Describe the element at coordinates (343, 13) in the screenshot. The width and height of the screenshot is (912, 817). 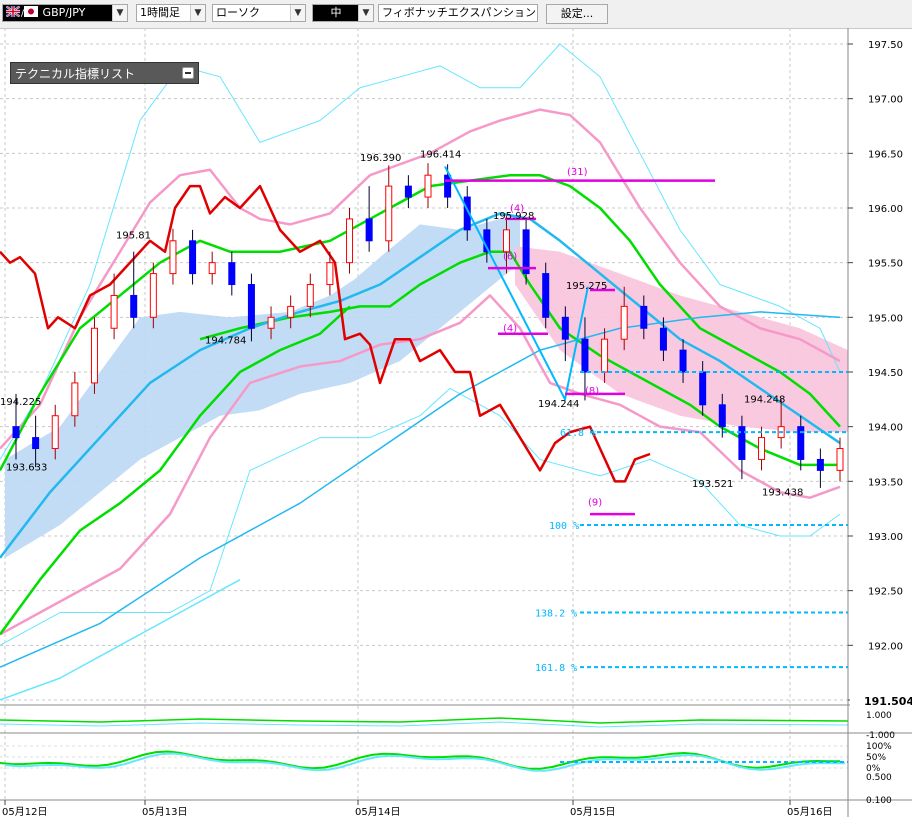
I see `size-select: 中 ▼` at that location.